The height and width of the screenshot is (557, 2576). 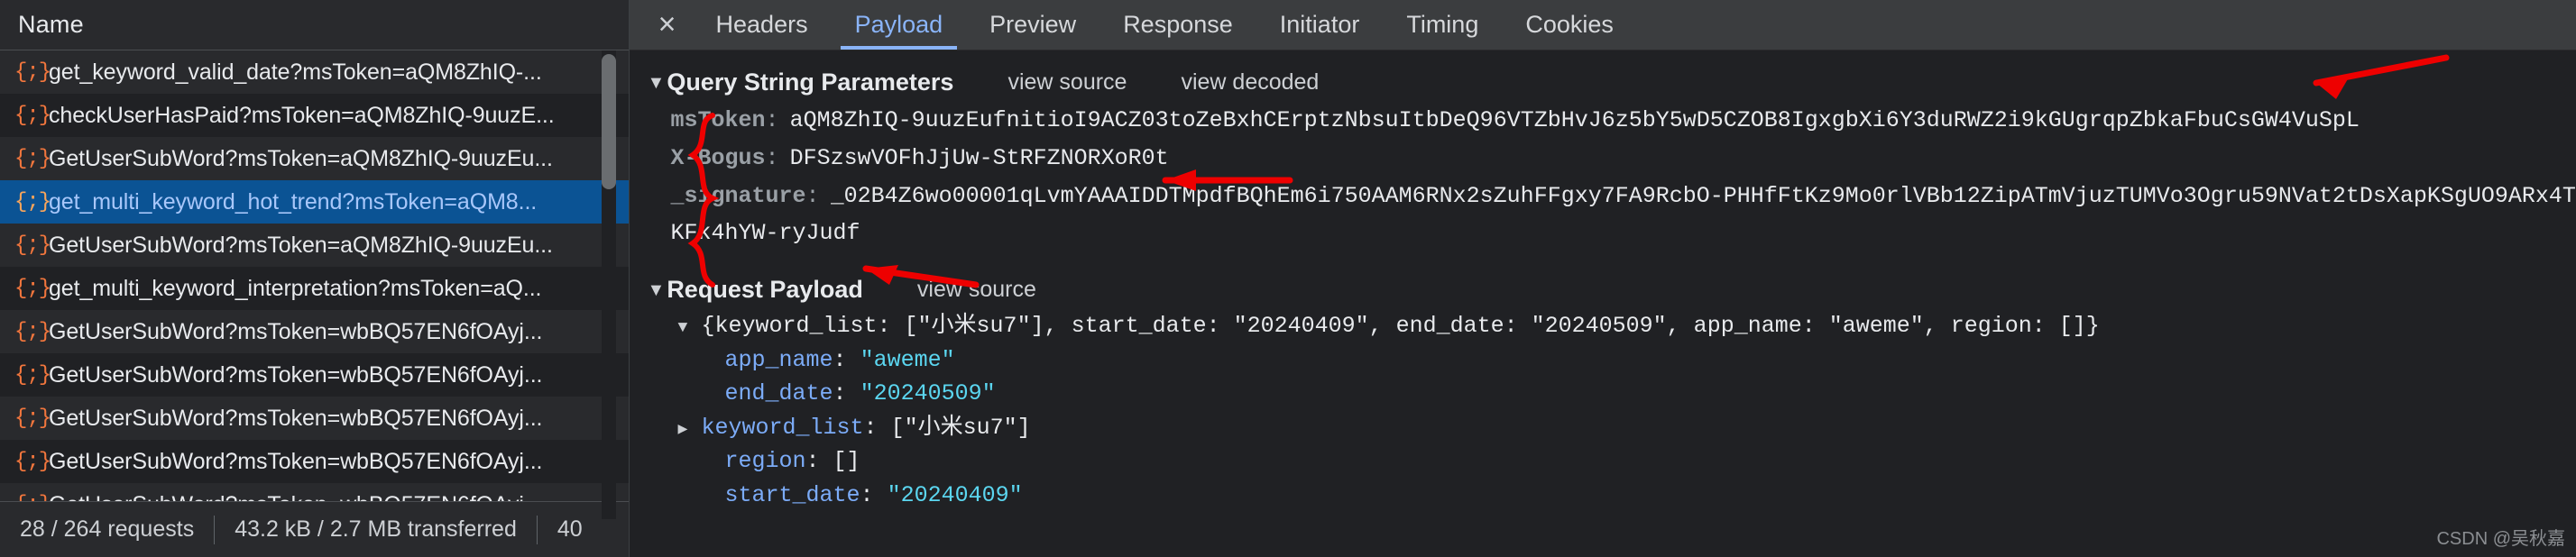 What do you see at coordinates (1032, 25) in the screenshot?
I see `tab-preview: Preview` at bounding box center [1032, 25].